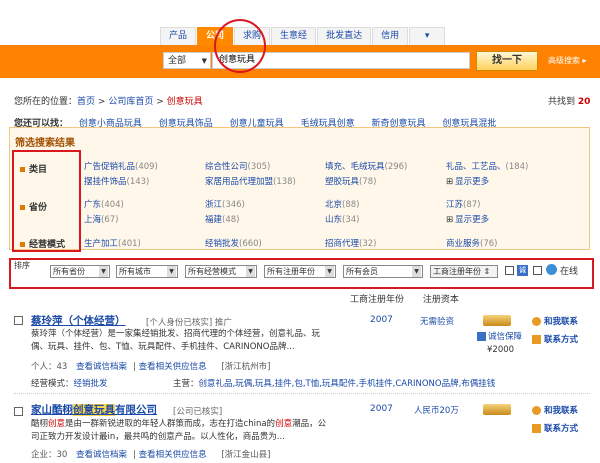  What do you see at coordinates (237, 166) in the screenshot?
I see `filter-option: 综合性公司(305)` at bounding box center [237, 166].